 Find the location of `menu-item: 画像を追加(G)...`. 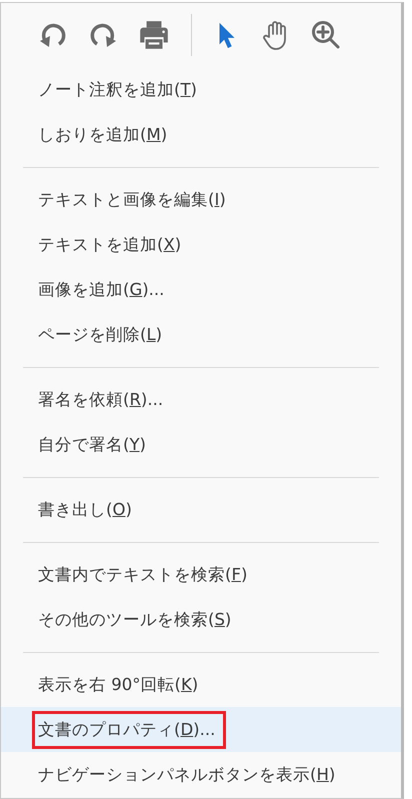

menu-item: 画像を追加(G)... is located at coordinates (201, 289).